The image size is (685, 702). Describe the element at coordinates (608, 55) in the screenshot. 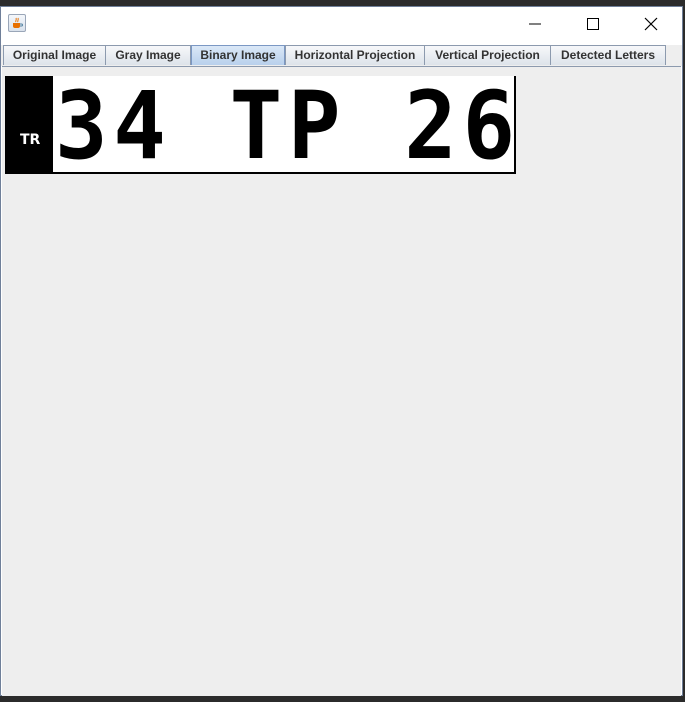

I see `tab-detected-letters: Detected Letters` at that location.